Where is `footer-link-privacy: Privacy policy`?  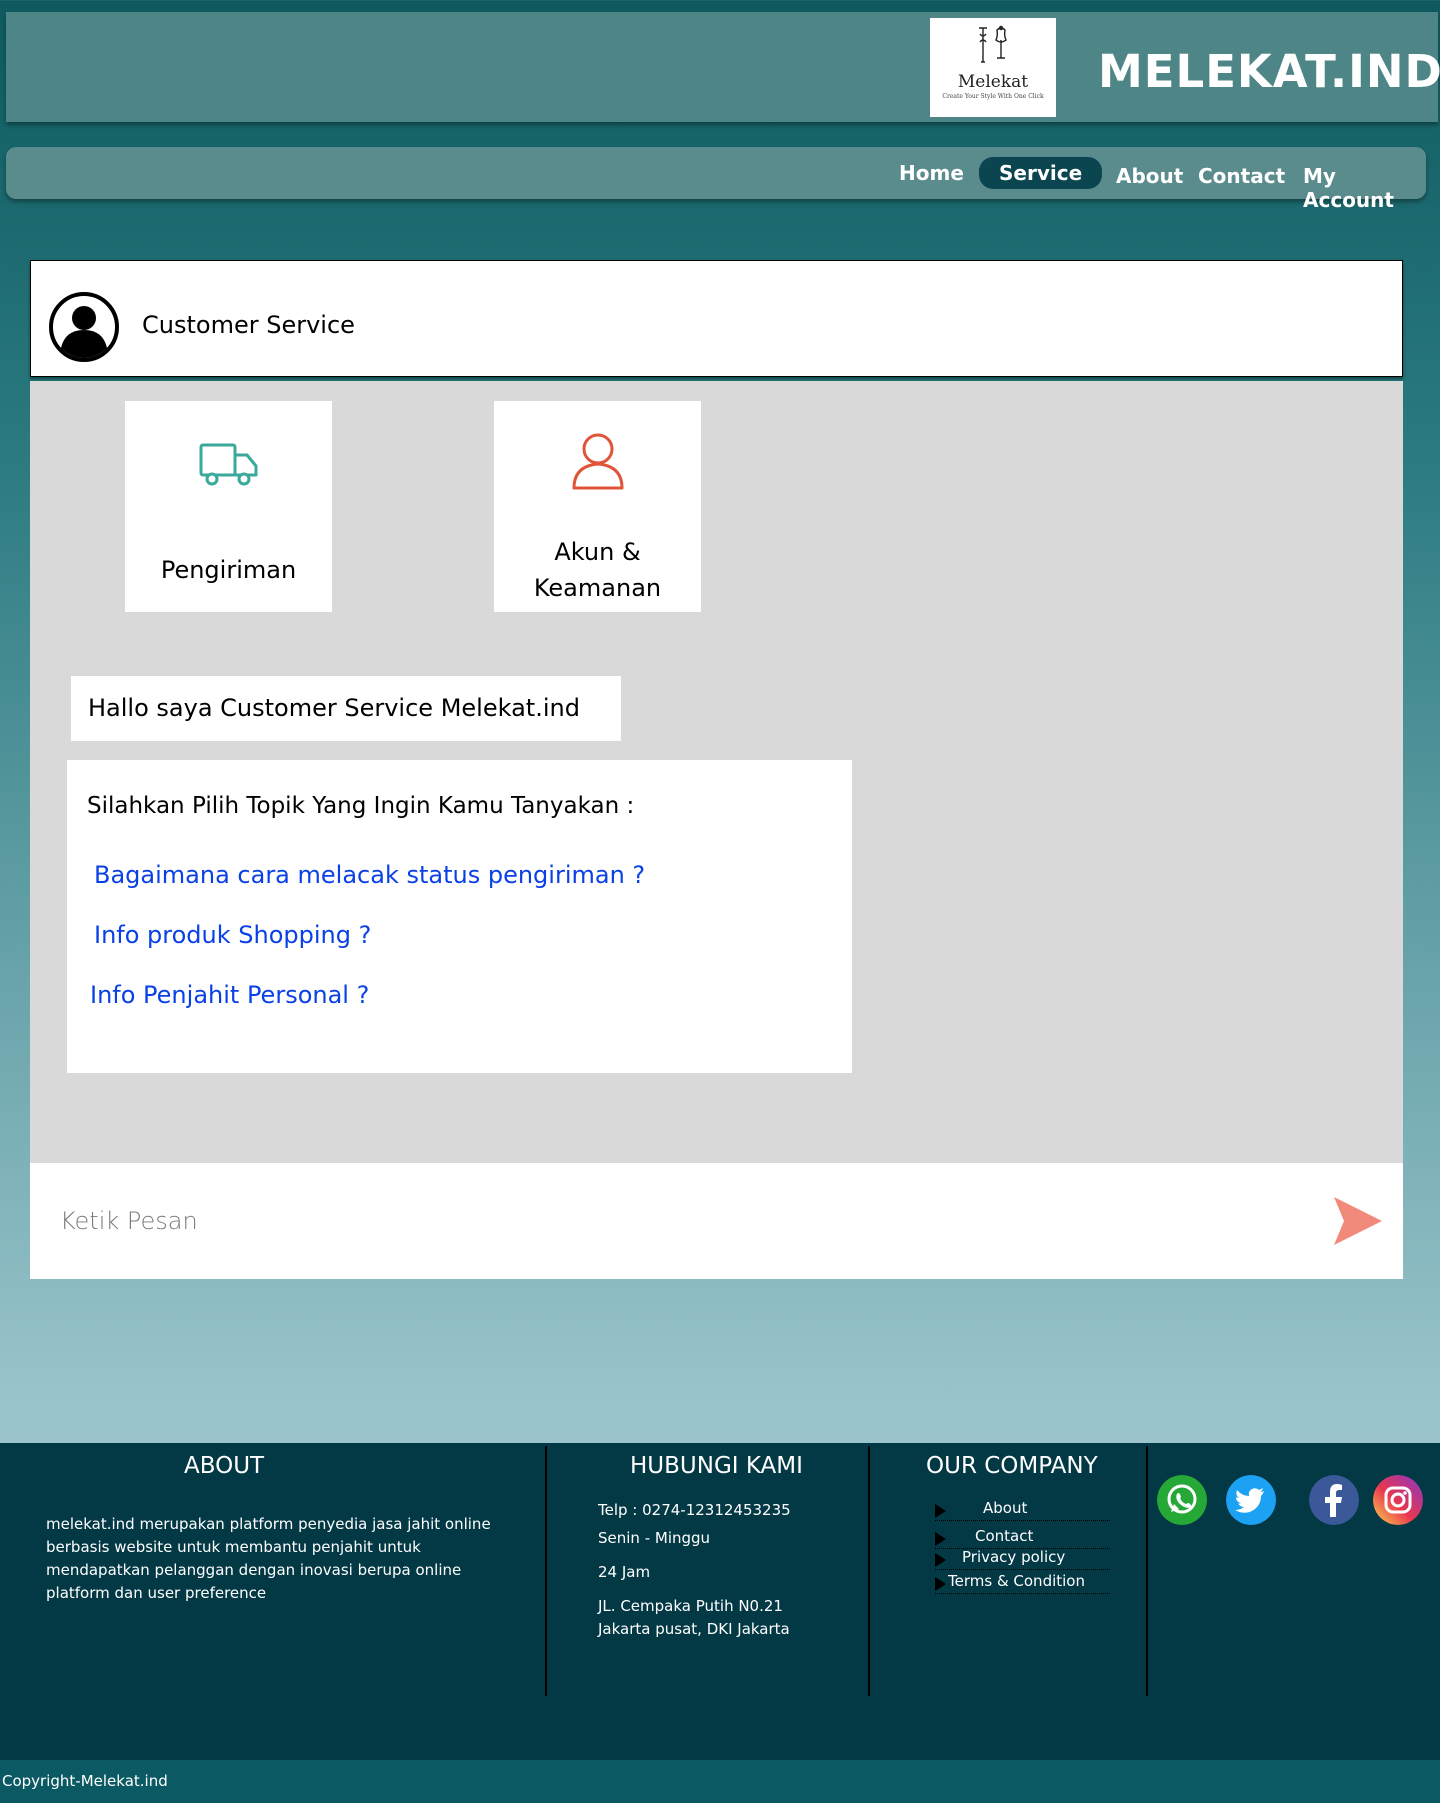 footer-link-privacy: Privacy policy is located at coordinates (1022, 1559).